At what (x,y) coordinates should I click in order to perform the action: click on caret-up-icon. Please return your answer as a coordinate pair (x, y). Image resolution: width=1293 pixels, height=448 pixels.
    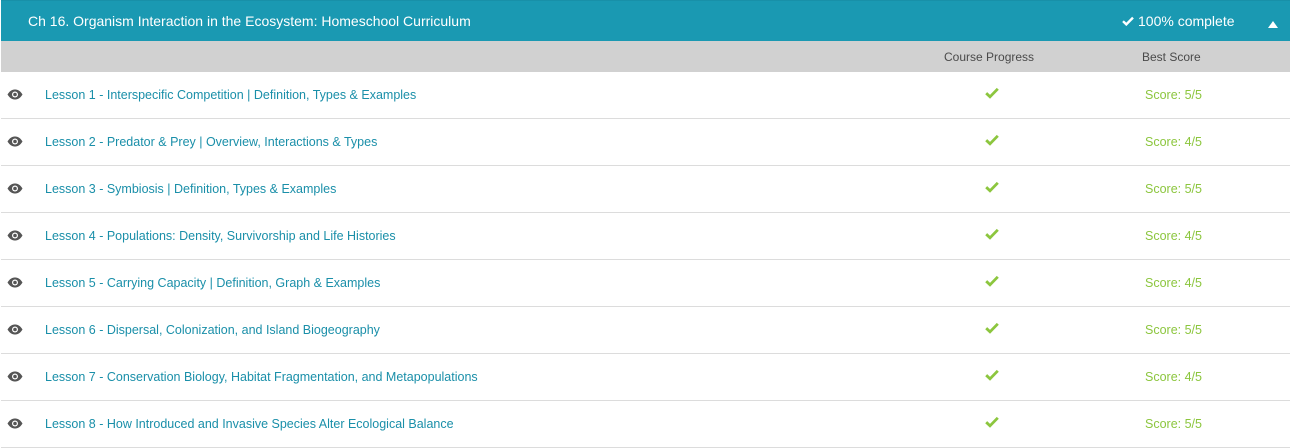
    Looking at the image, I should click on (1273, 24).